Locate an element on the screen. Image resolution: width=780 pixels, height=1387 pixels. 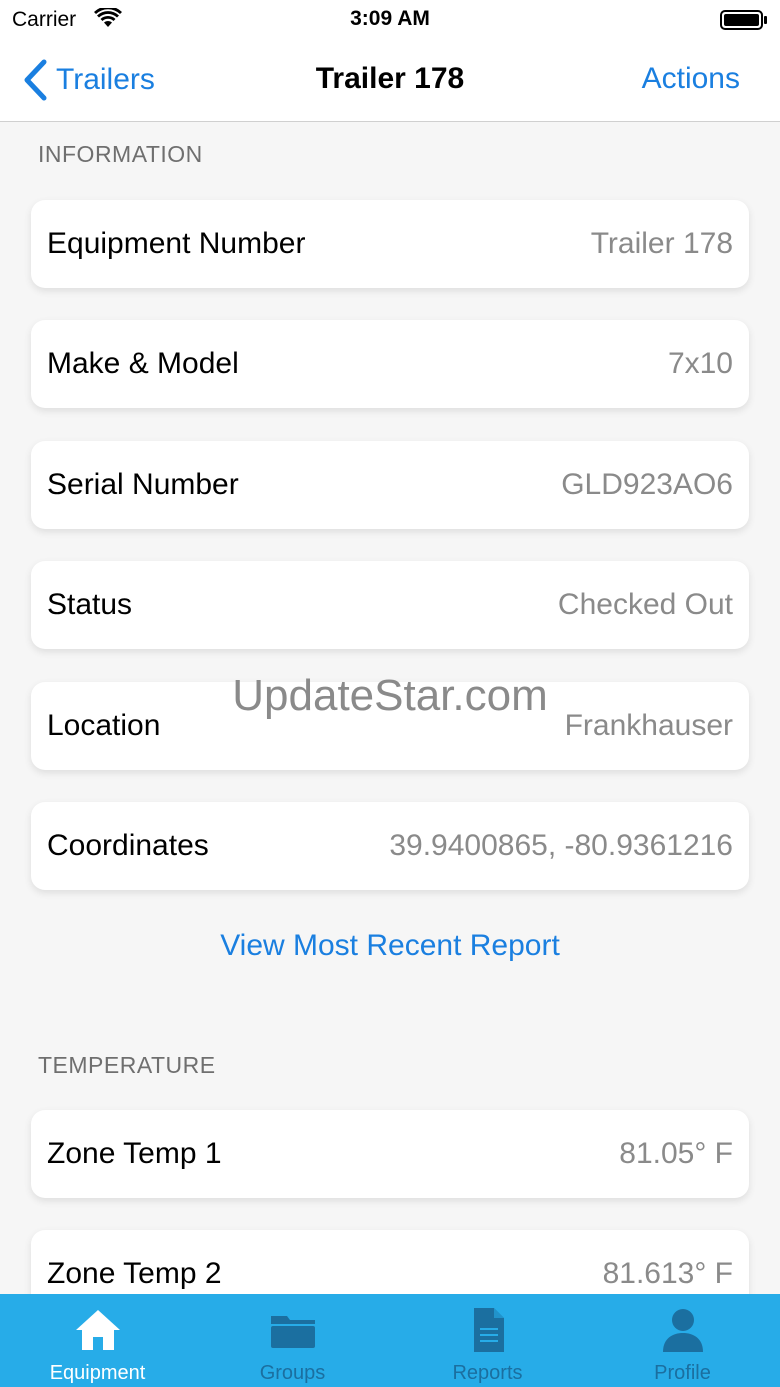
info-row-status: Status Checked Out is located at coordinates (390, 605).